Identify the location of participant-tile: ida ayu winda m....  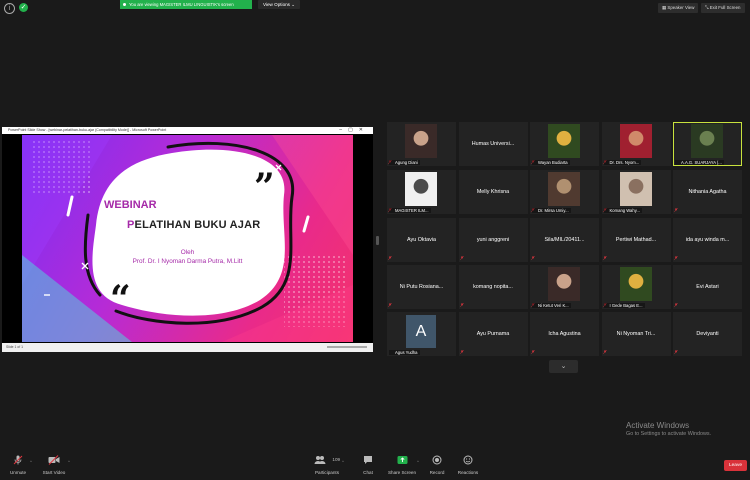
(707, 240).